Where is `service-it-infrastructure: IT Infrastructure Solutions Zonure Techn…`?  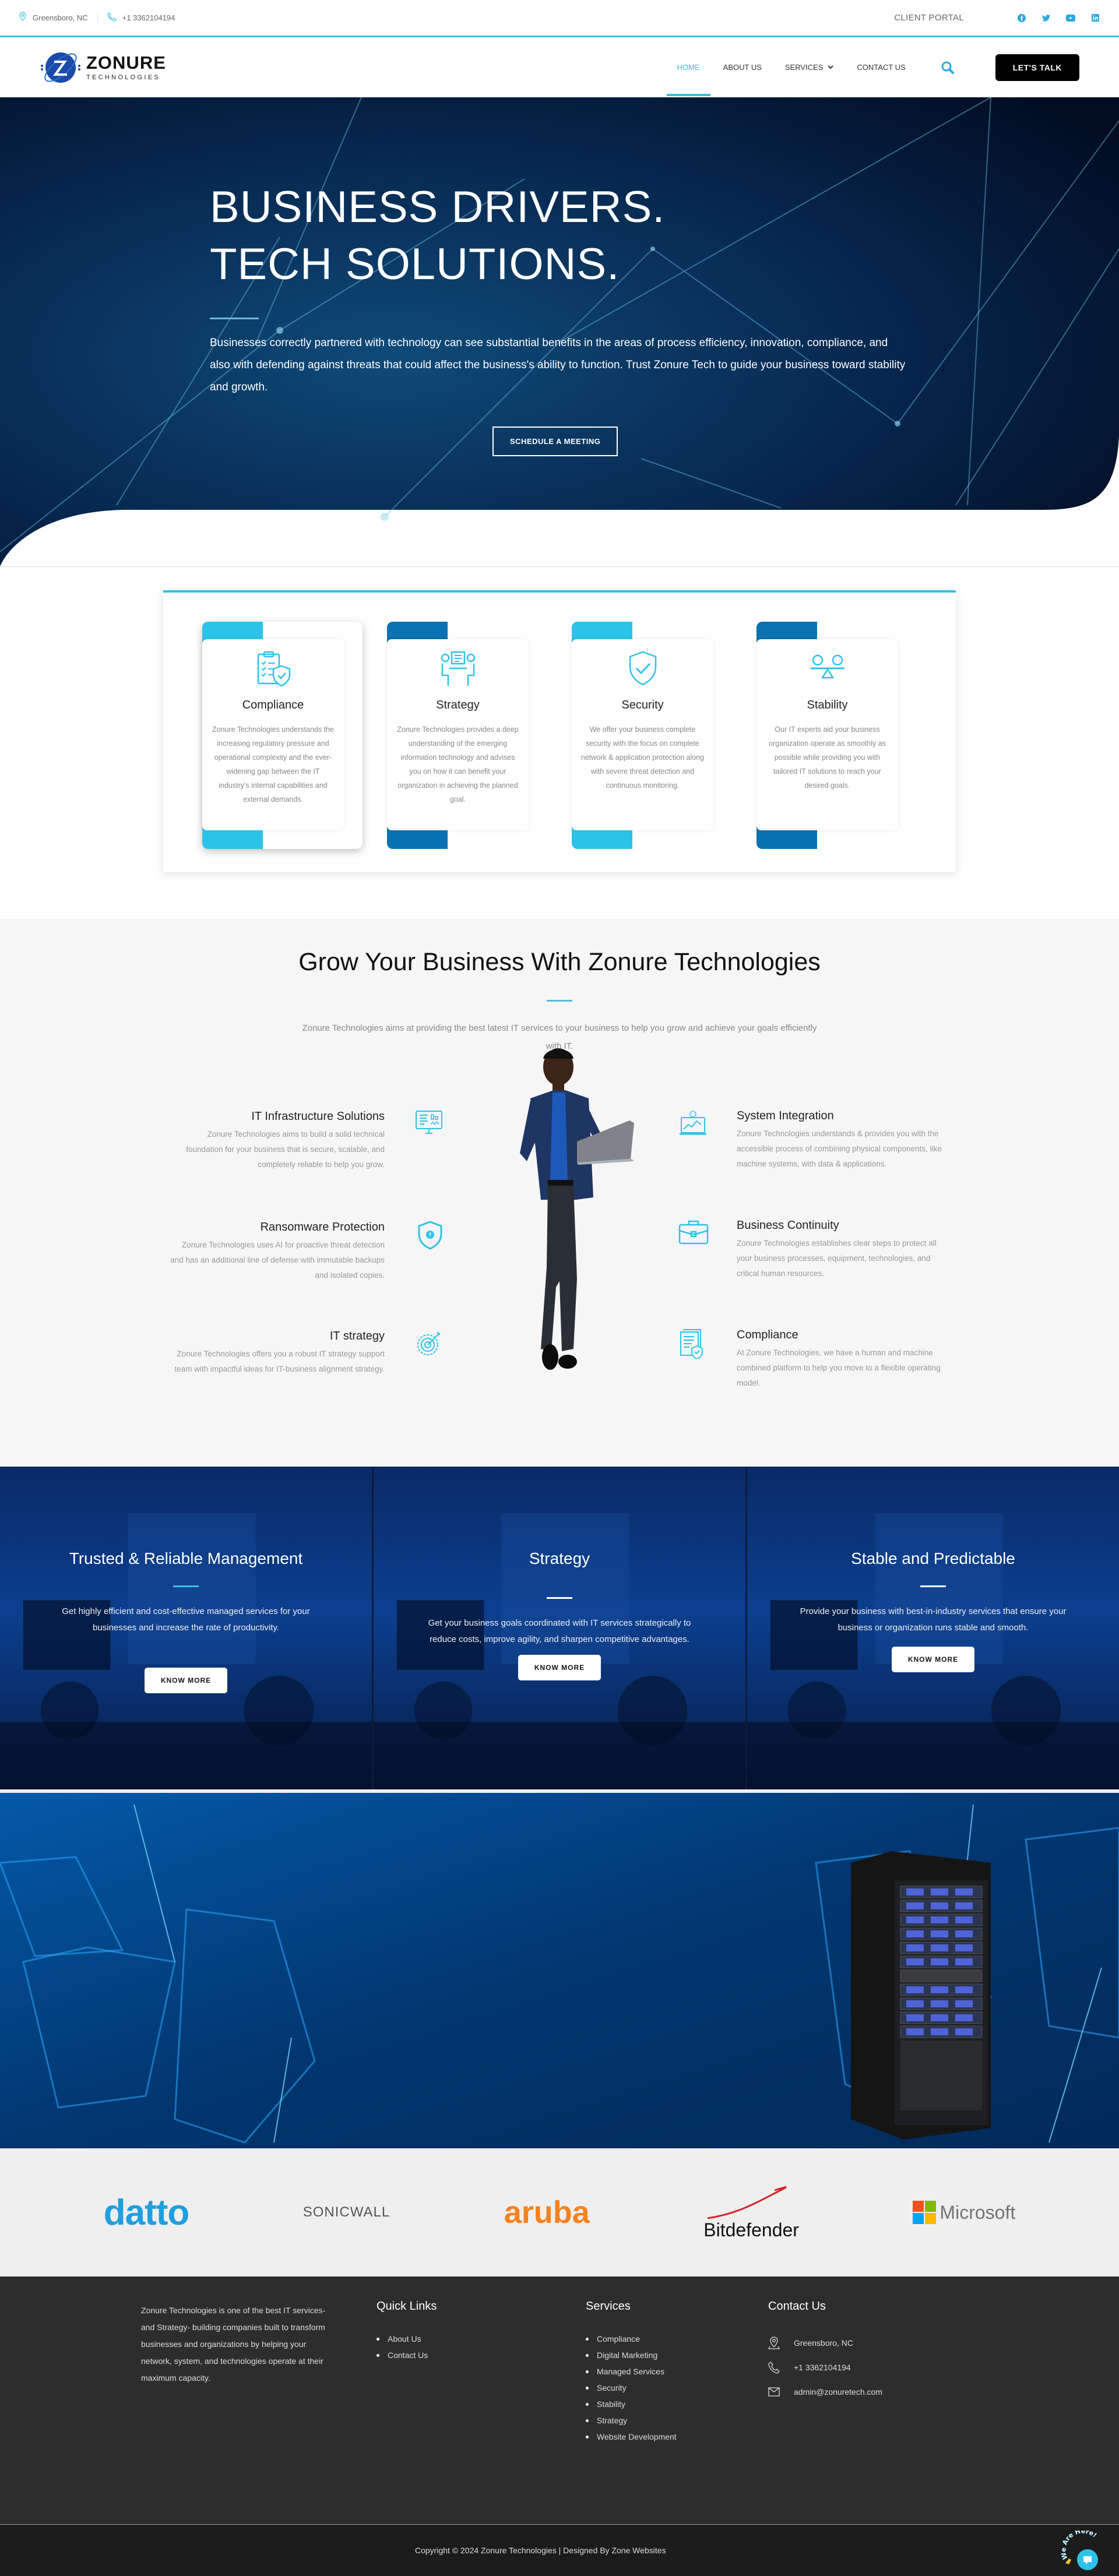
service-it-infrastructure: IT Infrastructure Solutions Zonure Techn… is located at coordinates (305, 1141).